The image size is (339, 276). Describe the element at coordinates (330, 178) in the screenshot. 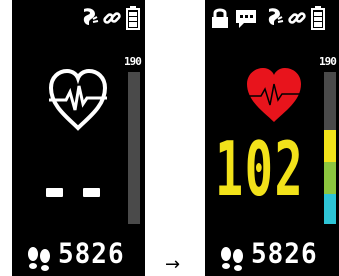

I see `hr-zone-green` at that location.